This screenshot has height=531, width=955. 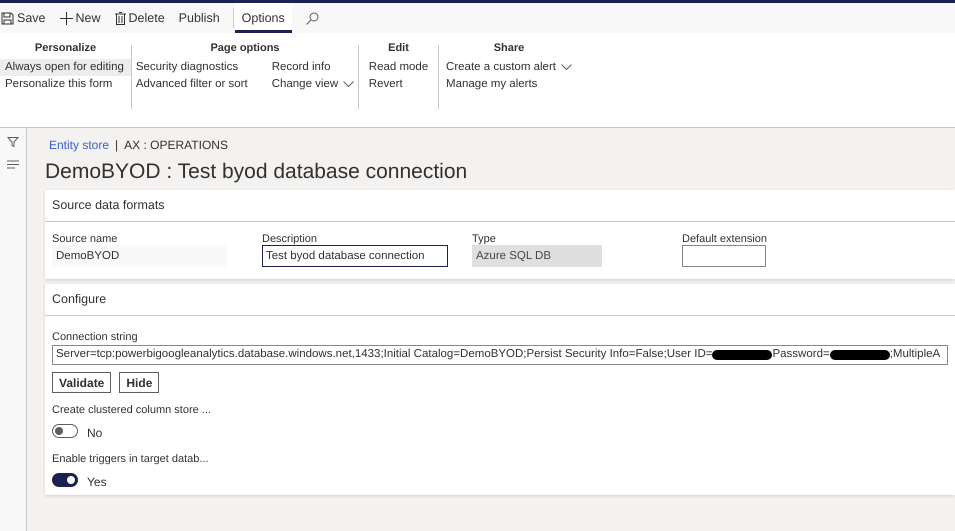 I want to click on ribbon-item: Personalize this form, so click(x=65, y=84).